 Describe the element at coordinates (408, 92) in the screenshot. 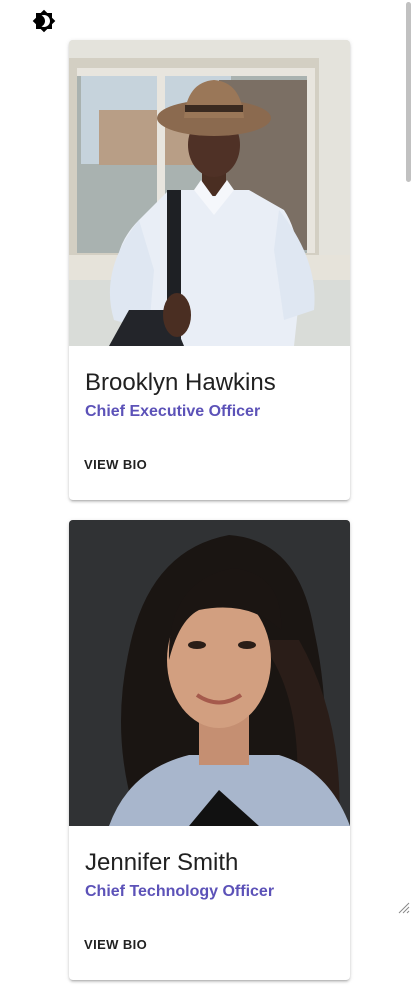

I see `scrollbar-thumb` at that location.